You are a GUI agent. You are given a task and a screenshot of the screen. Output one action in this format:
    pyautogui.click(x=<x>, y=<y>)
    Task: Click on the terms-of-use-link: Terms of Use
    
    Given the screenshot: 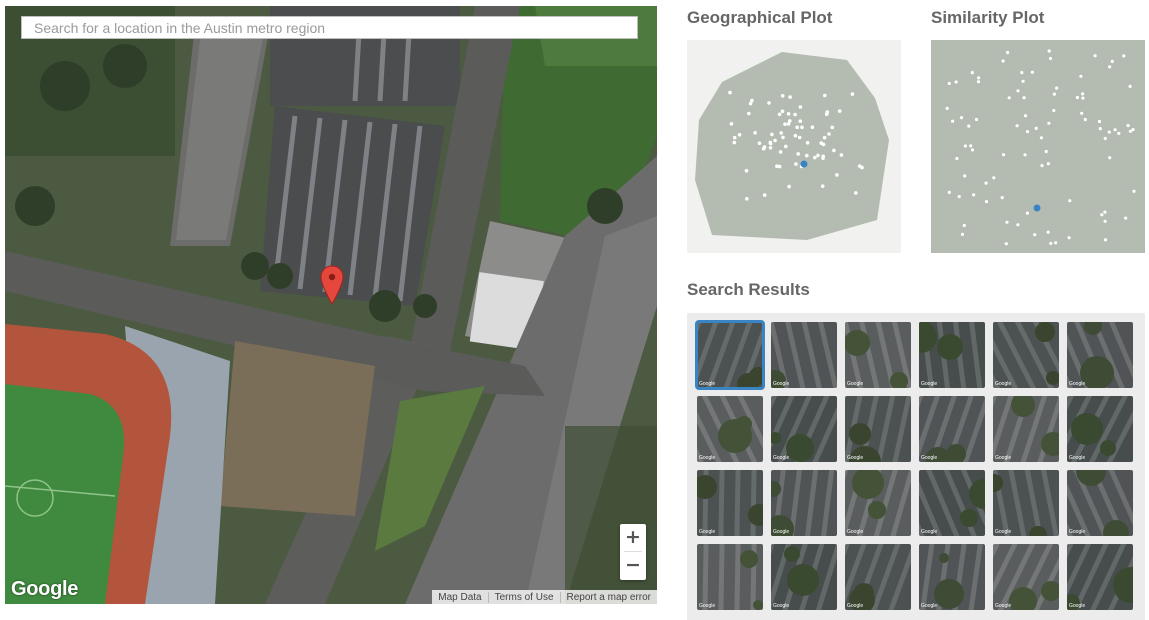 What is the action you would take?
    pyautogui.click(x=523, y=597)
    